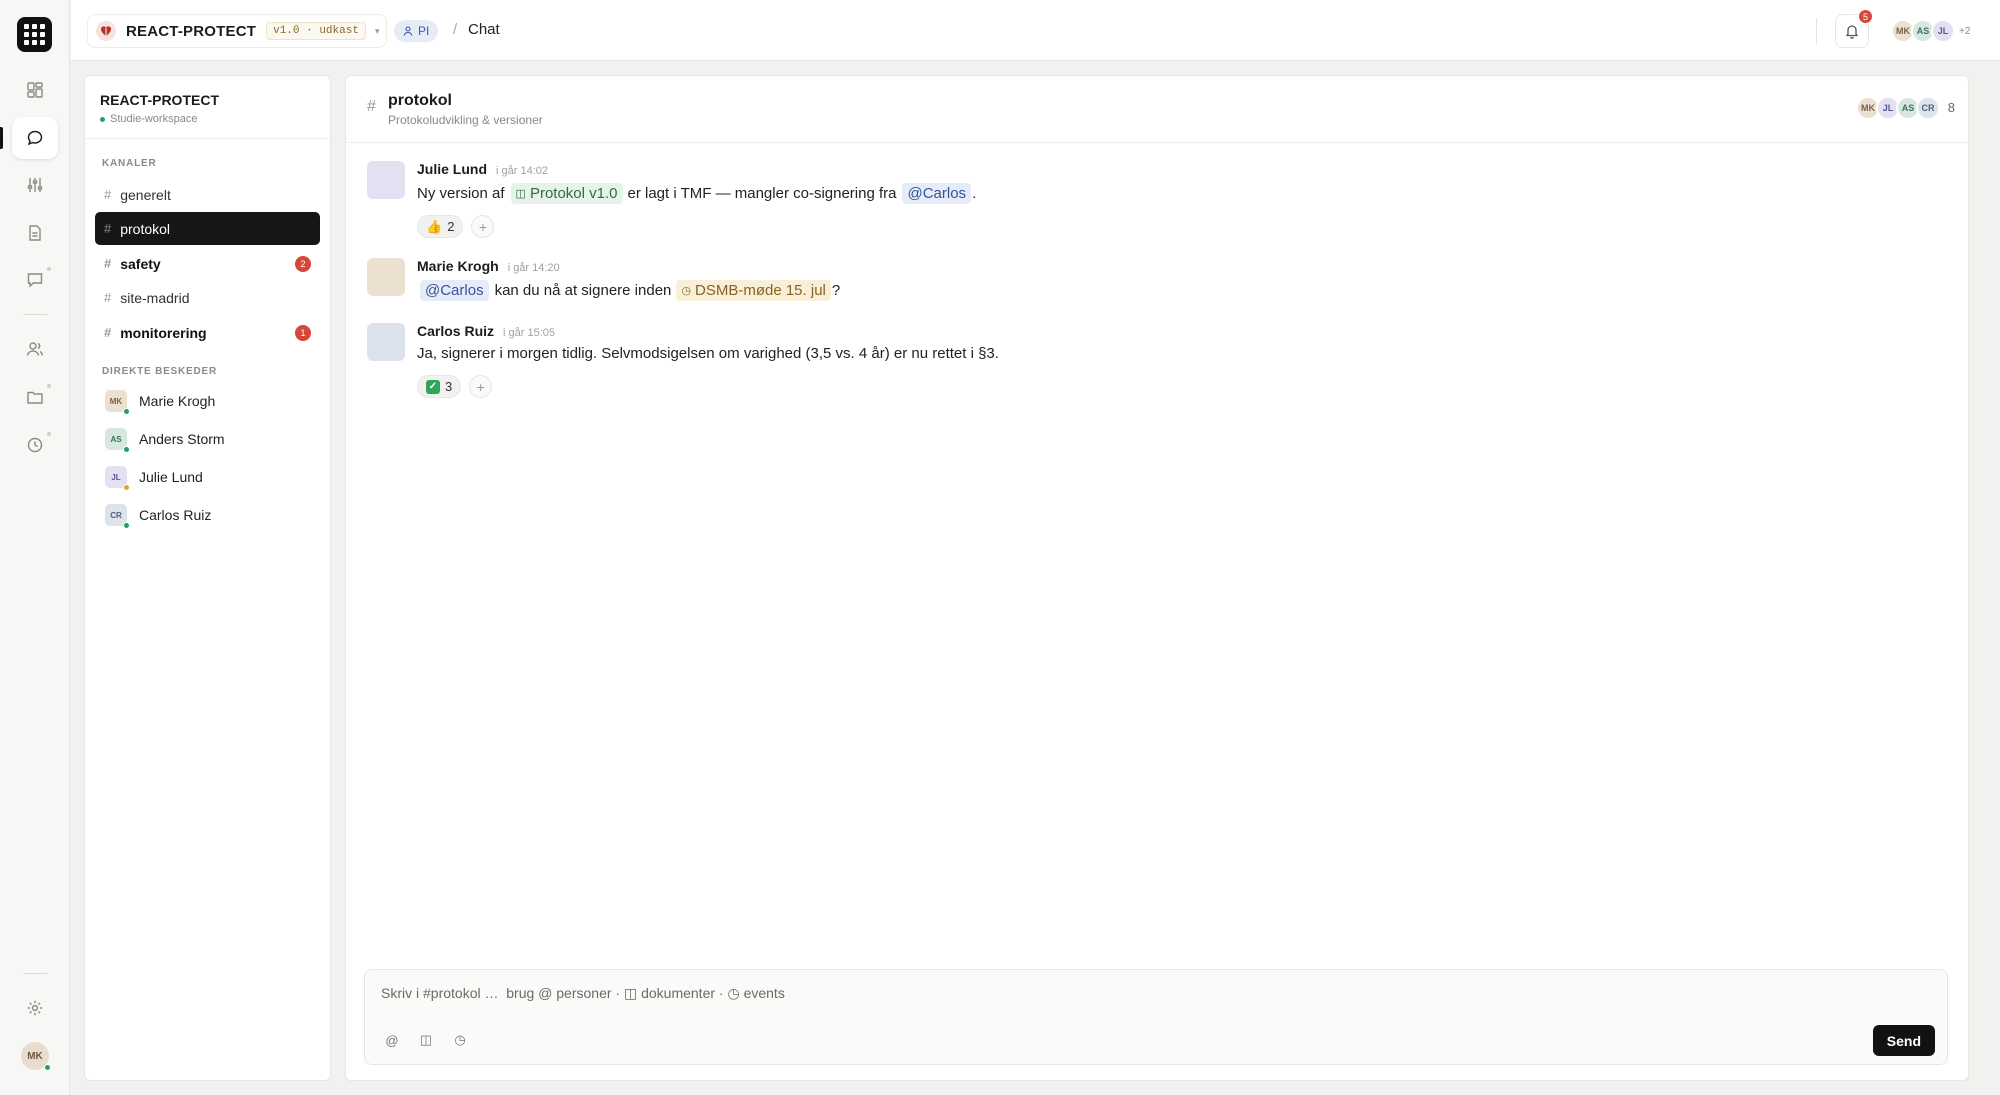 The width and height of the screenshot is (2000, 1095). Describe the element at coordinates (522, 171) in the screenshot. I see `message-time: i går 14:02` at that location.